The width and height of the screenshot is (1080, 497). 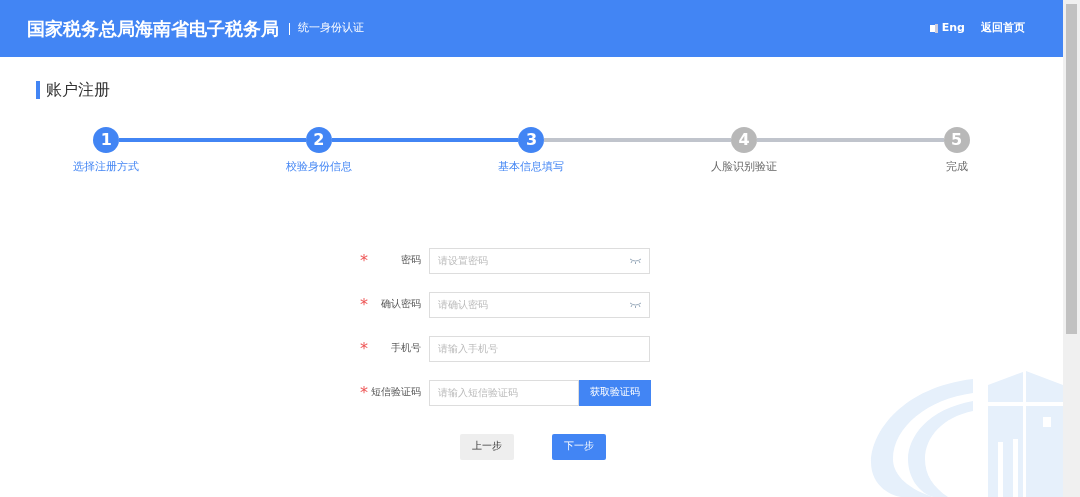 I want to click on step-number: 1, so click(x=106, y=140).